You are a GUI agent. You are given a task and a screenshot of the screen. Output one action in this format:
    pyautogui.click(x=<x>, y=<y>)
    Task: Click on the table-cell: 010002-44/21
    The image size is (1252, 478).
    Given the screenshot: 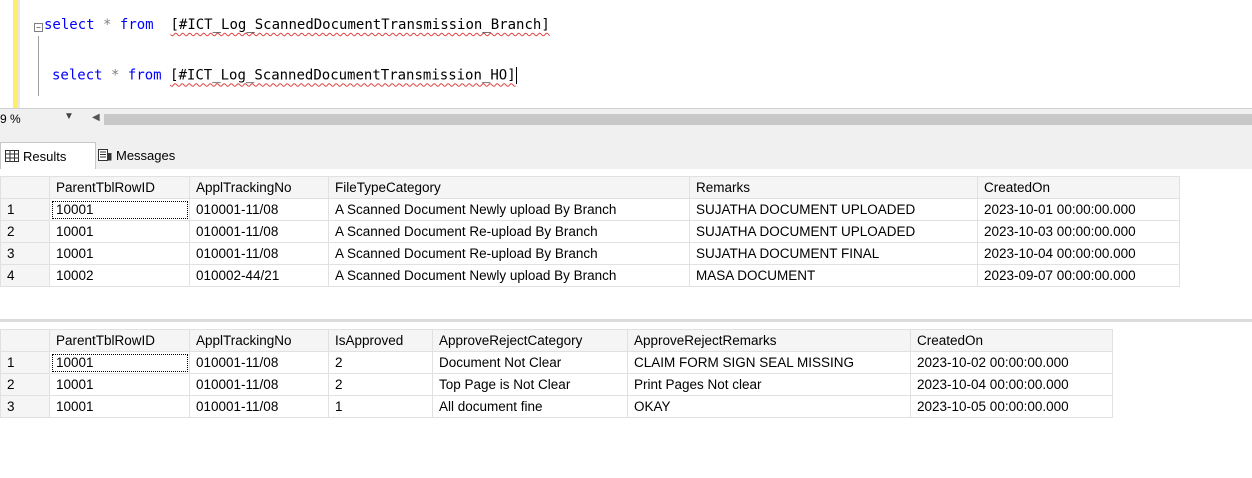 What is the action you would take?
    pyautogui.click(x=259, y=275)
    